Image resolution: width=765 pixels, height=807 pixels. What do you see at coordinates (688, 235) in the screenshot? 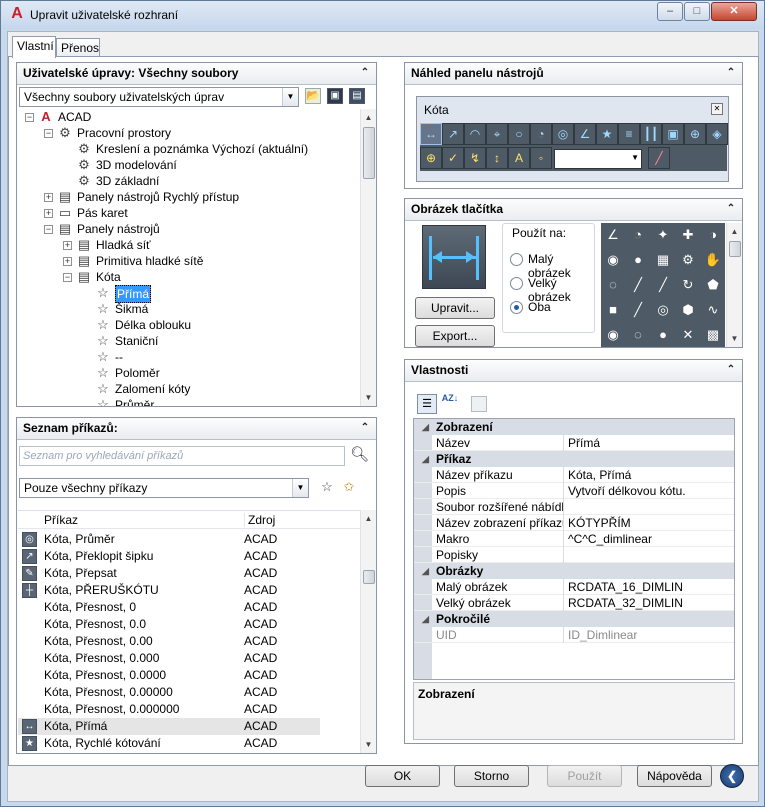
I see `gallery-image-icon: ✚` at bounding box center [688, 235].